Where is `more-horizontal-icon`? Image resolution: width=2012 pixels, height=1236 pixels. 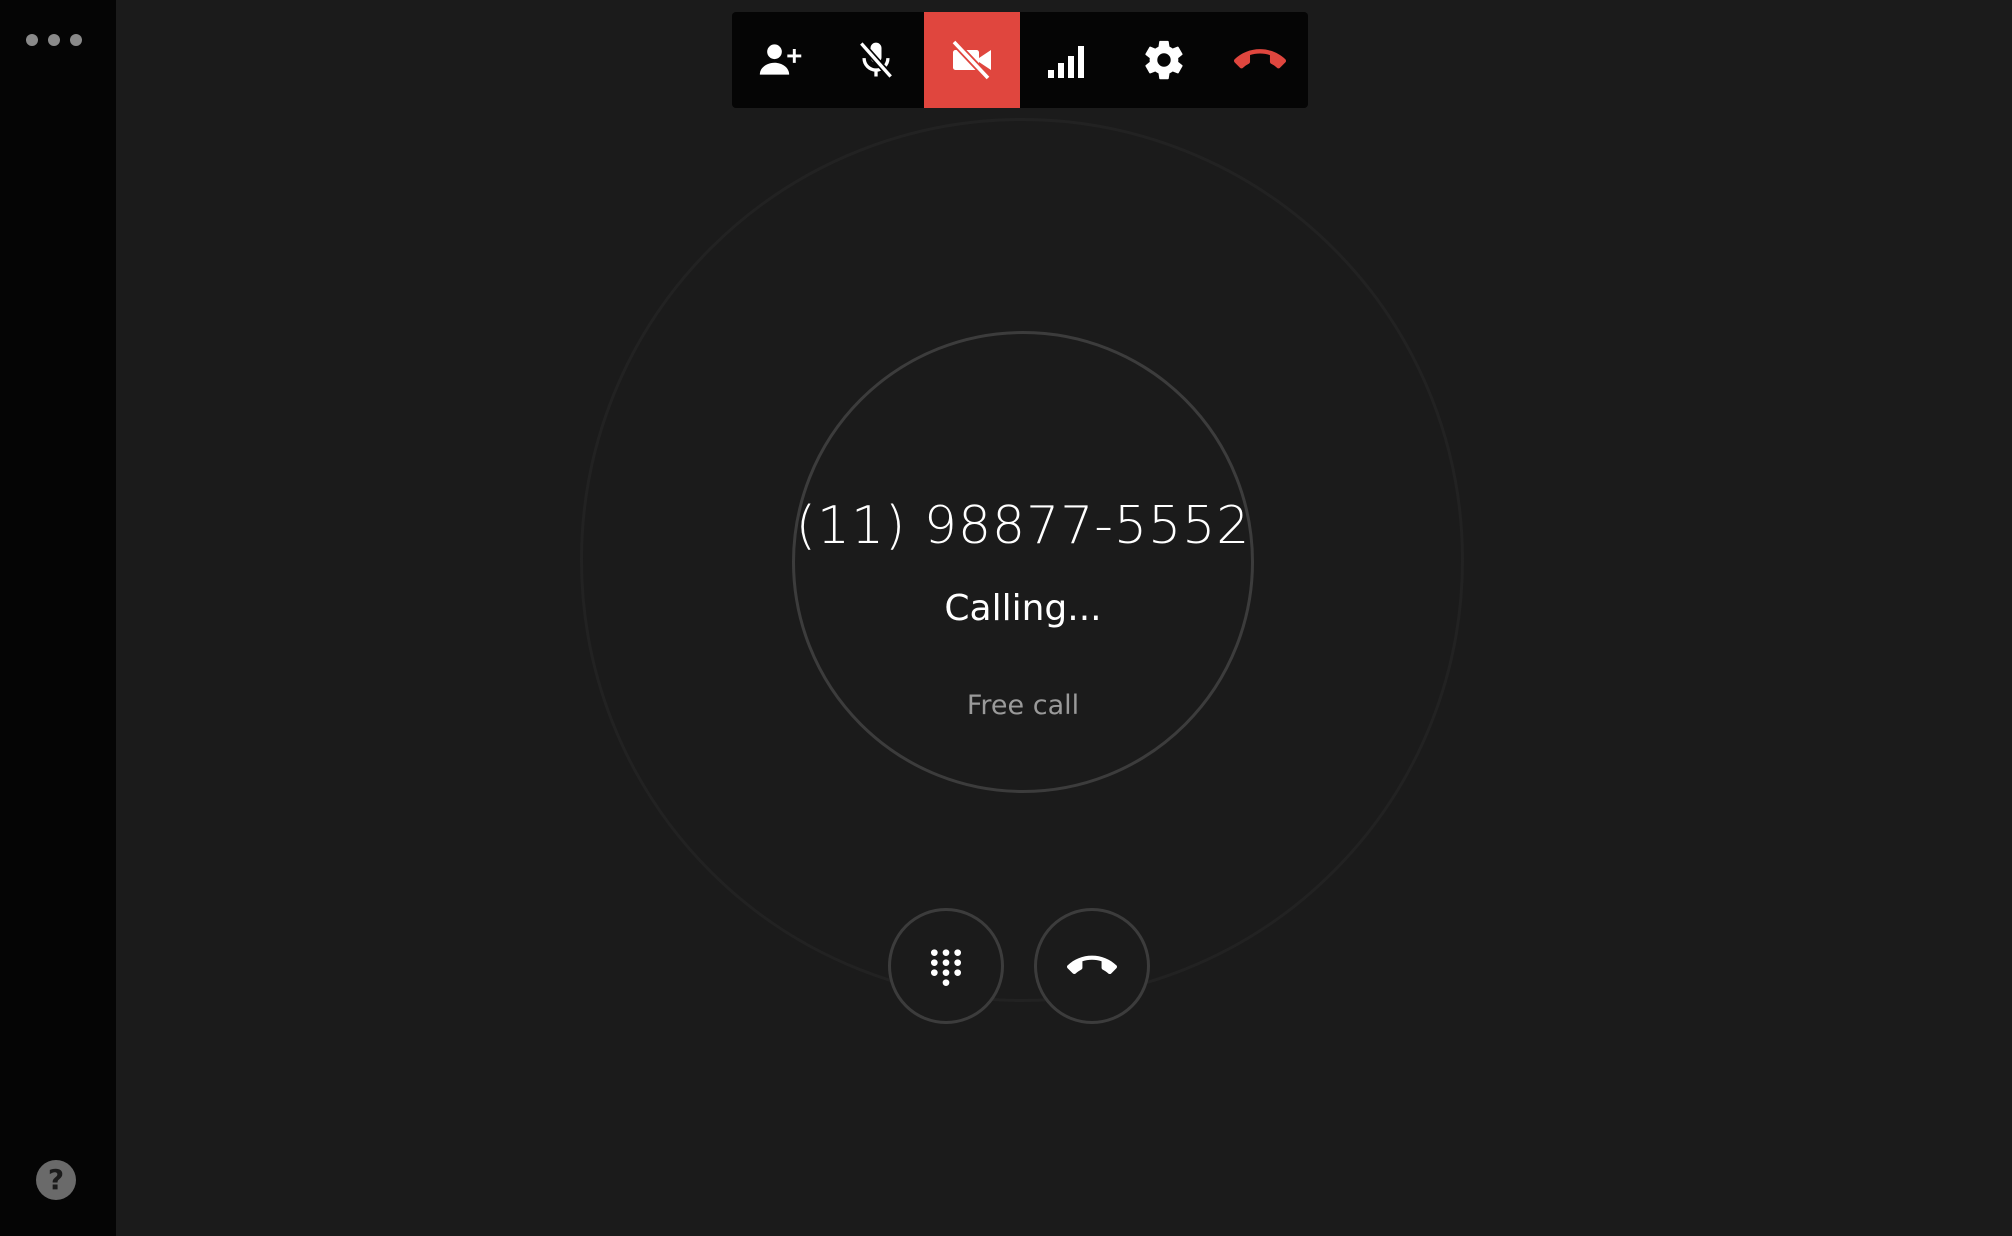
more-horizontal-icon is located at coordinates (32, 40).